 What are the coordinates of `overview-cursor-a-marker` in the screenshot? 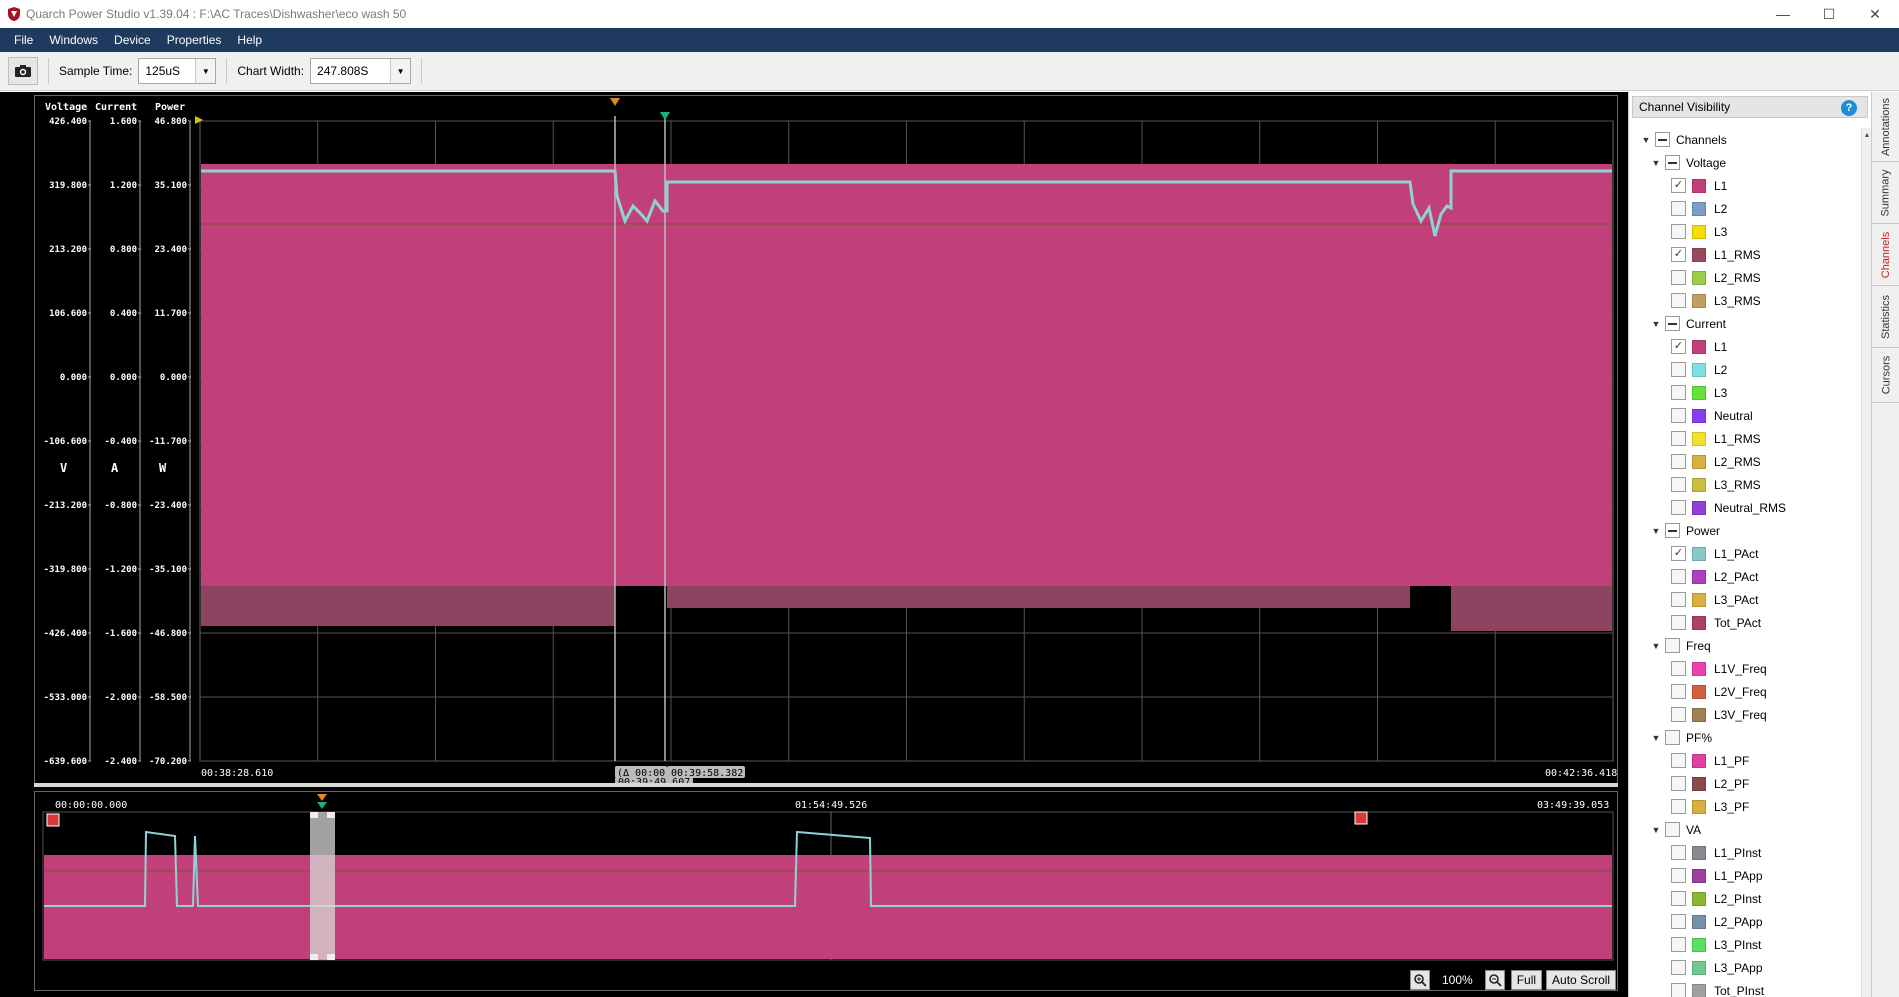 It's located at (322, 797).